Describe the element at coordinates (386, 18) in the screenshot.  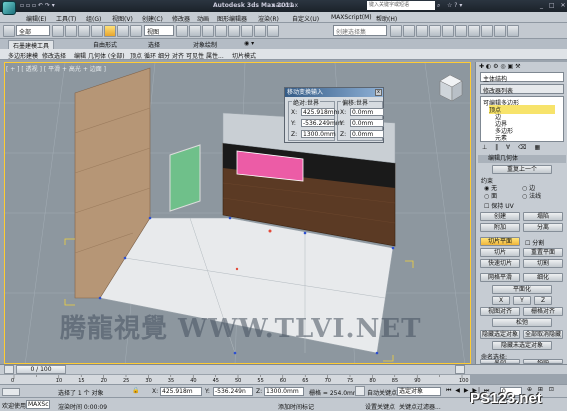
I see `menu-item-help: 帮助(H)` at that location.